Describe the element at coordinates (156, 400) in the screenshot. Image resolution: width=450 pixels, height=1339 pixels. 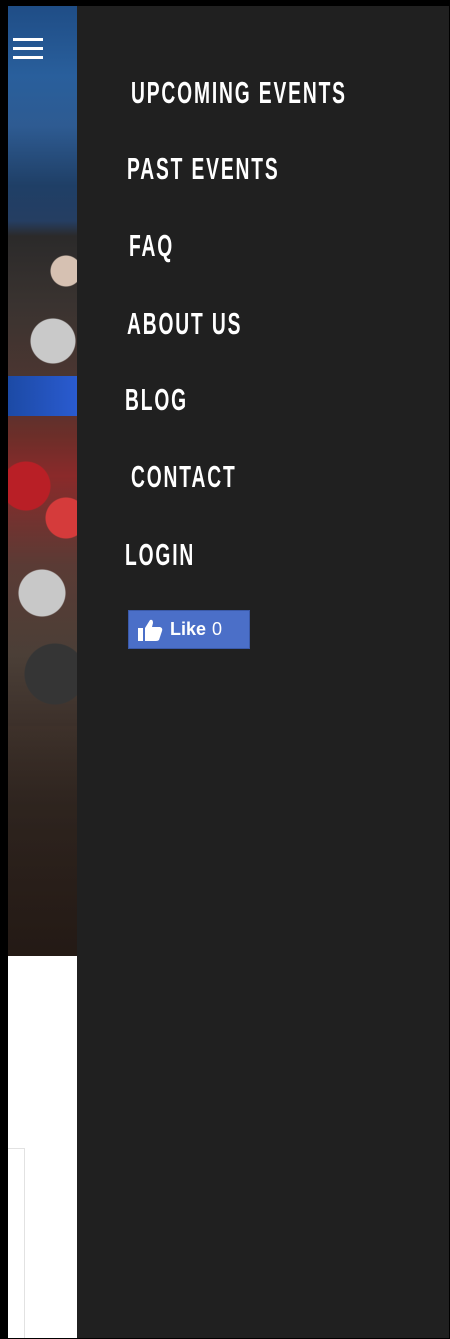
I see `menu-item-blog: BLOG` at that location.